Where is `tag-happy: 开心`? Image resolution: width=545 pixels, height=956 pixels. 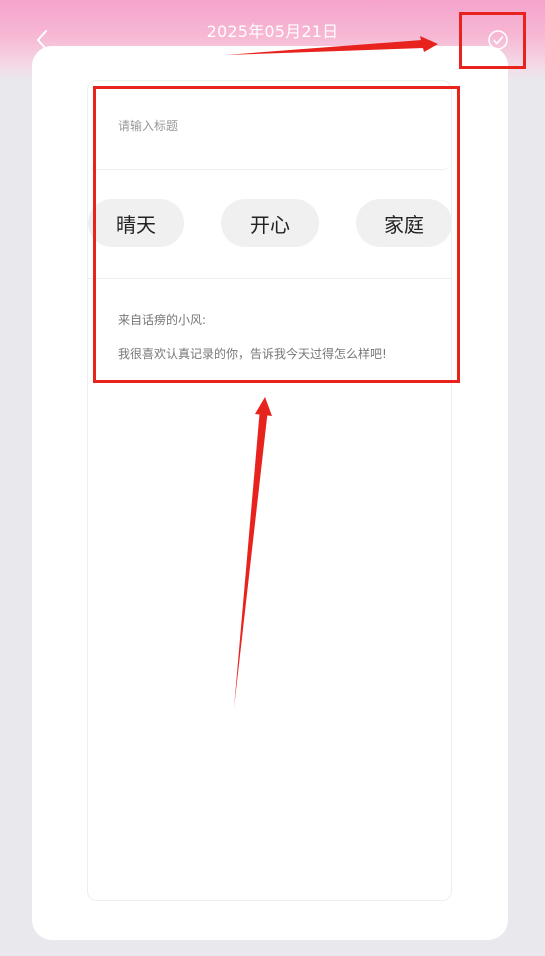 tag-happy: 开心 is located at coordinates (270, 223).